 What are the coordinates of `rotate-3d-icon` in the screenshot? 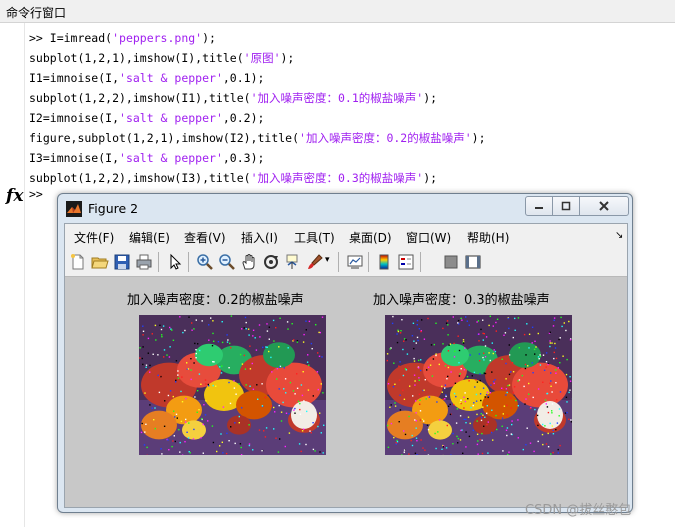 It's located at (271, 262).